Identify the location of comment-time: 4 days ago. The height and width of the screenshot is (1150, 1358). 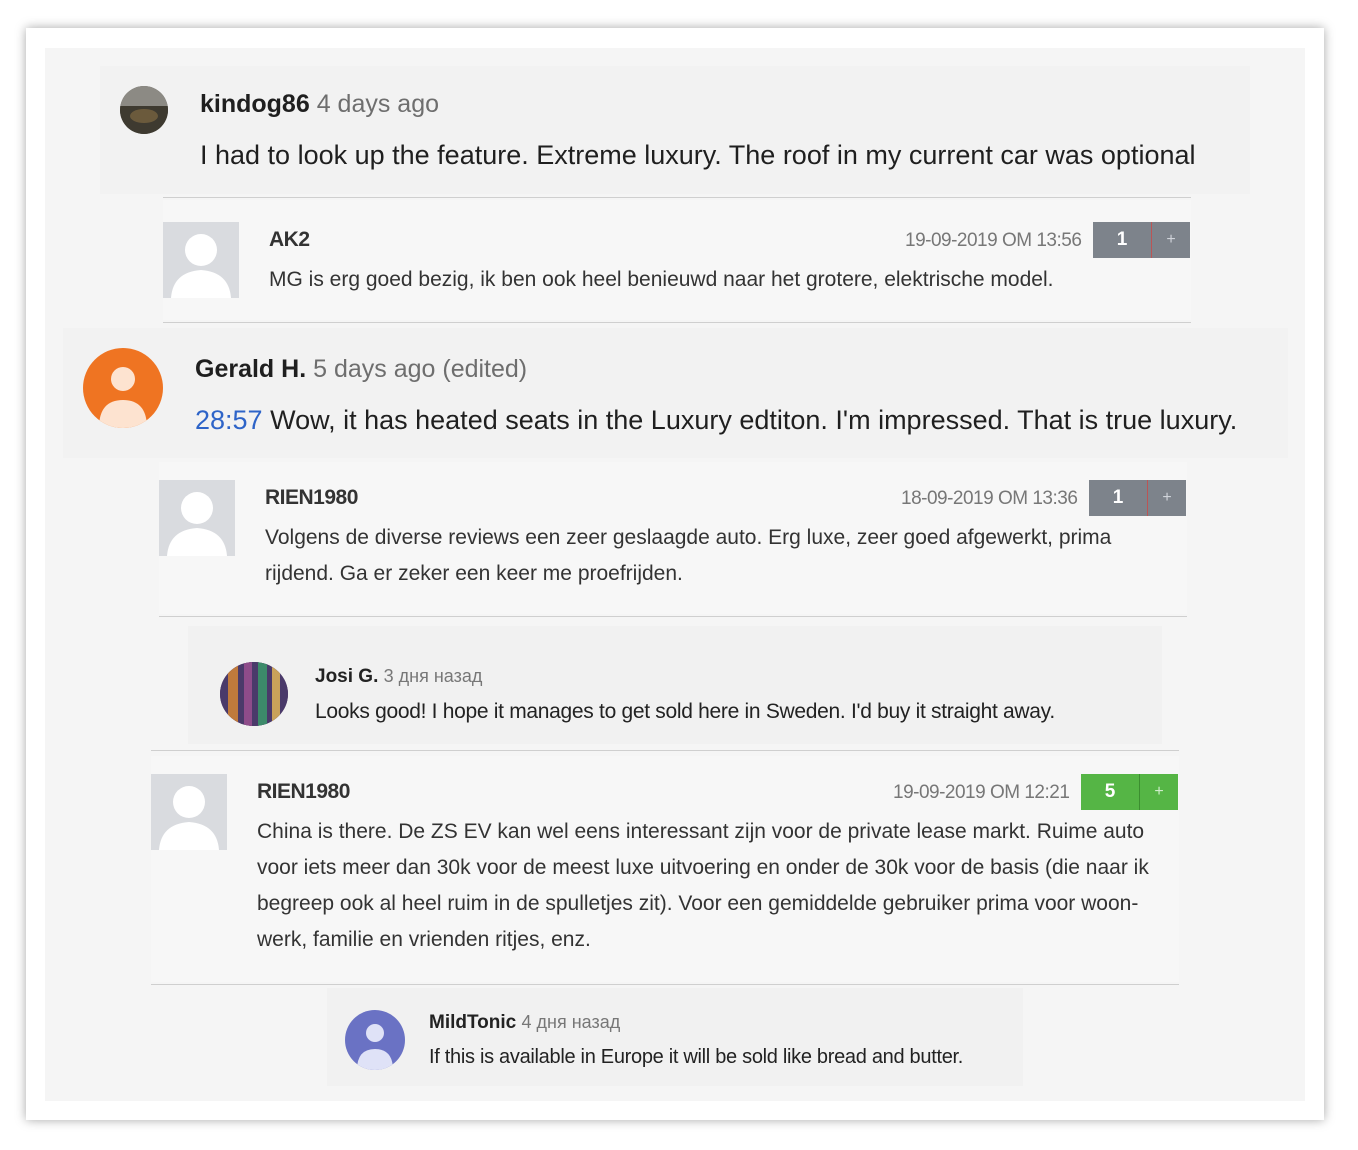
(378, 104).